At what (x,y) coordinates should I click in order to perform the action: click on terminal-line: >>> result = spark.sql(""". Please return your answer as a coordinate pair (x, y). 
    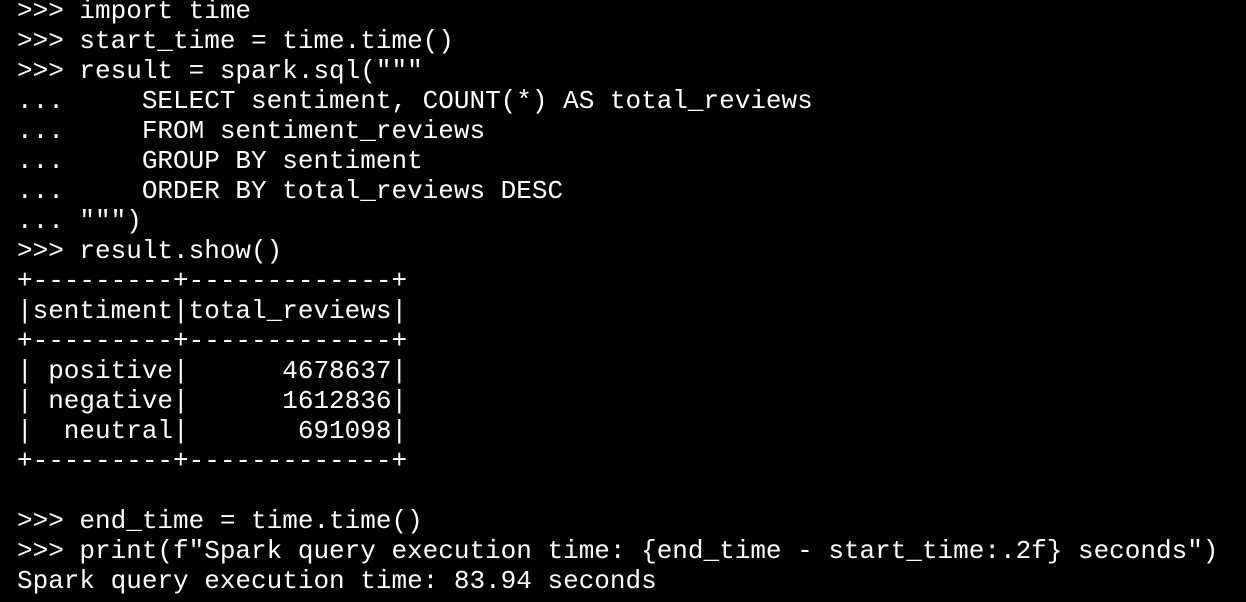
    Looking at the image, I should click on (220, 71).